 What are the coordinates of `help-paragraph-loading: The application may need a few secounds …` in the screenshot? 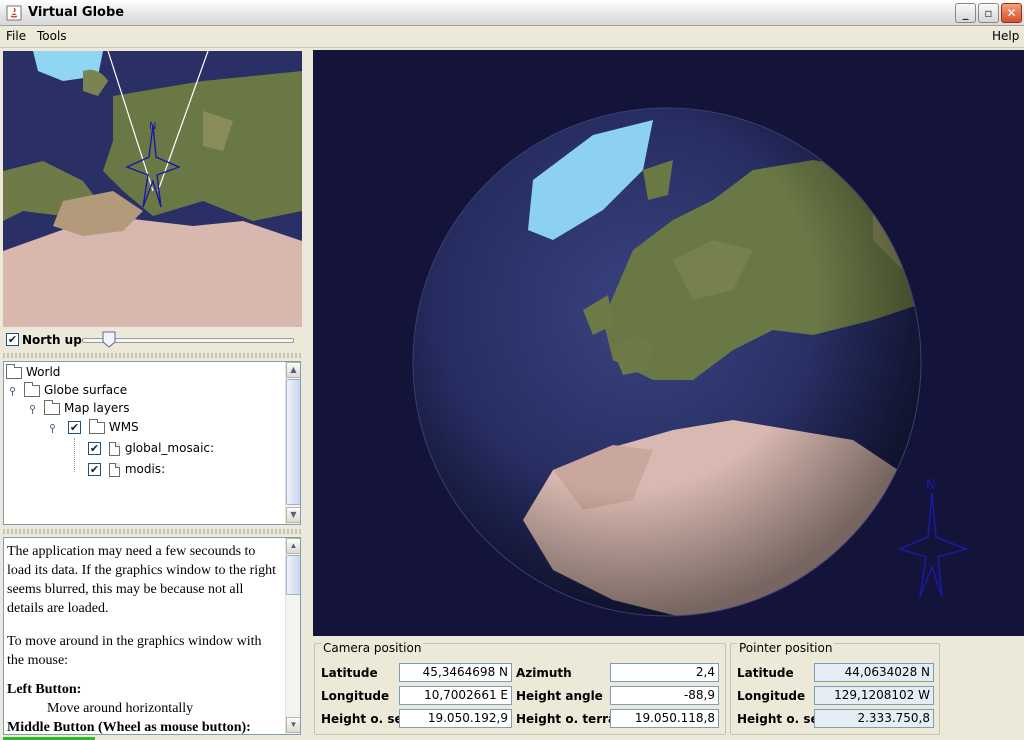 It's located at (142, 580).